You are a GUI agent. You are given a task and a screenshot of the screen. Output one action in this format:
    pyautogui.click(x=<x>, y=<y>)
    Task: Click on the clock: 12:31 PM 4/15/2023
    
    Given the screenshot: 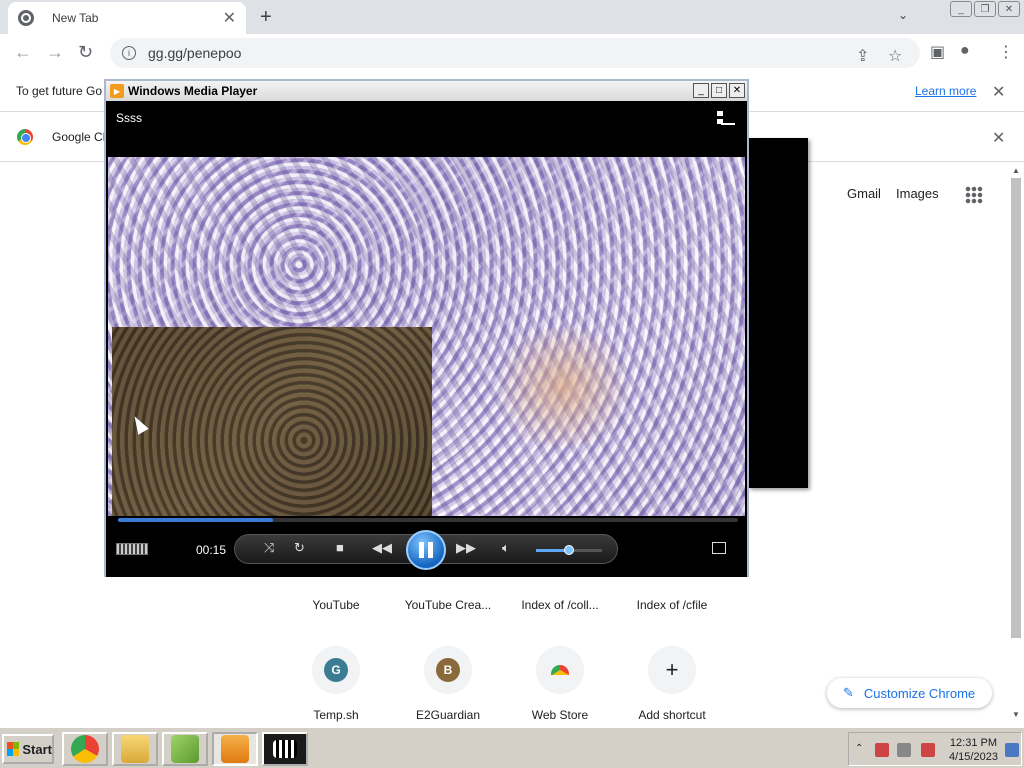 What is the action you would take?
    pyautogui.click(x=973, y=750)
    